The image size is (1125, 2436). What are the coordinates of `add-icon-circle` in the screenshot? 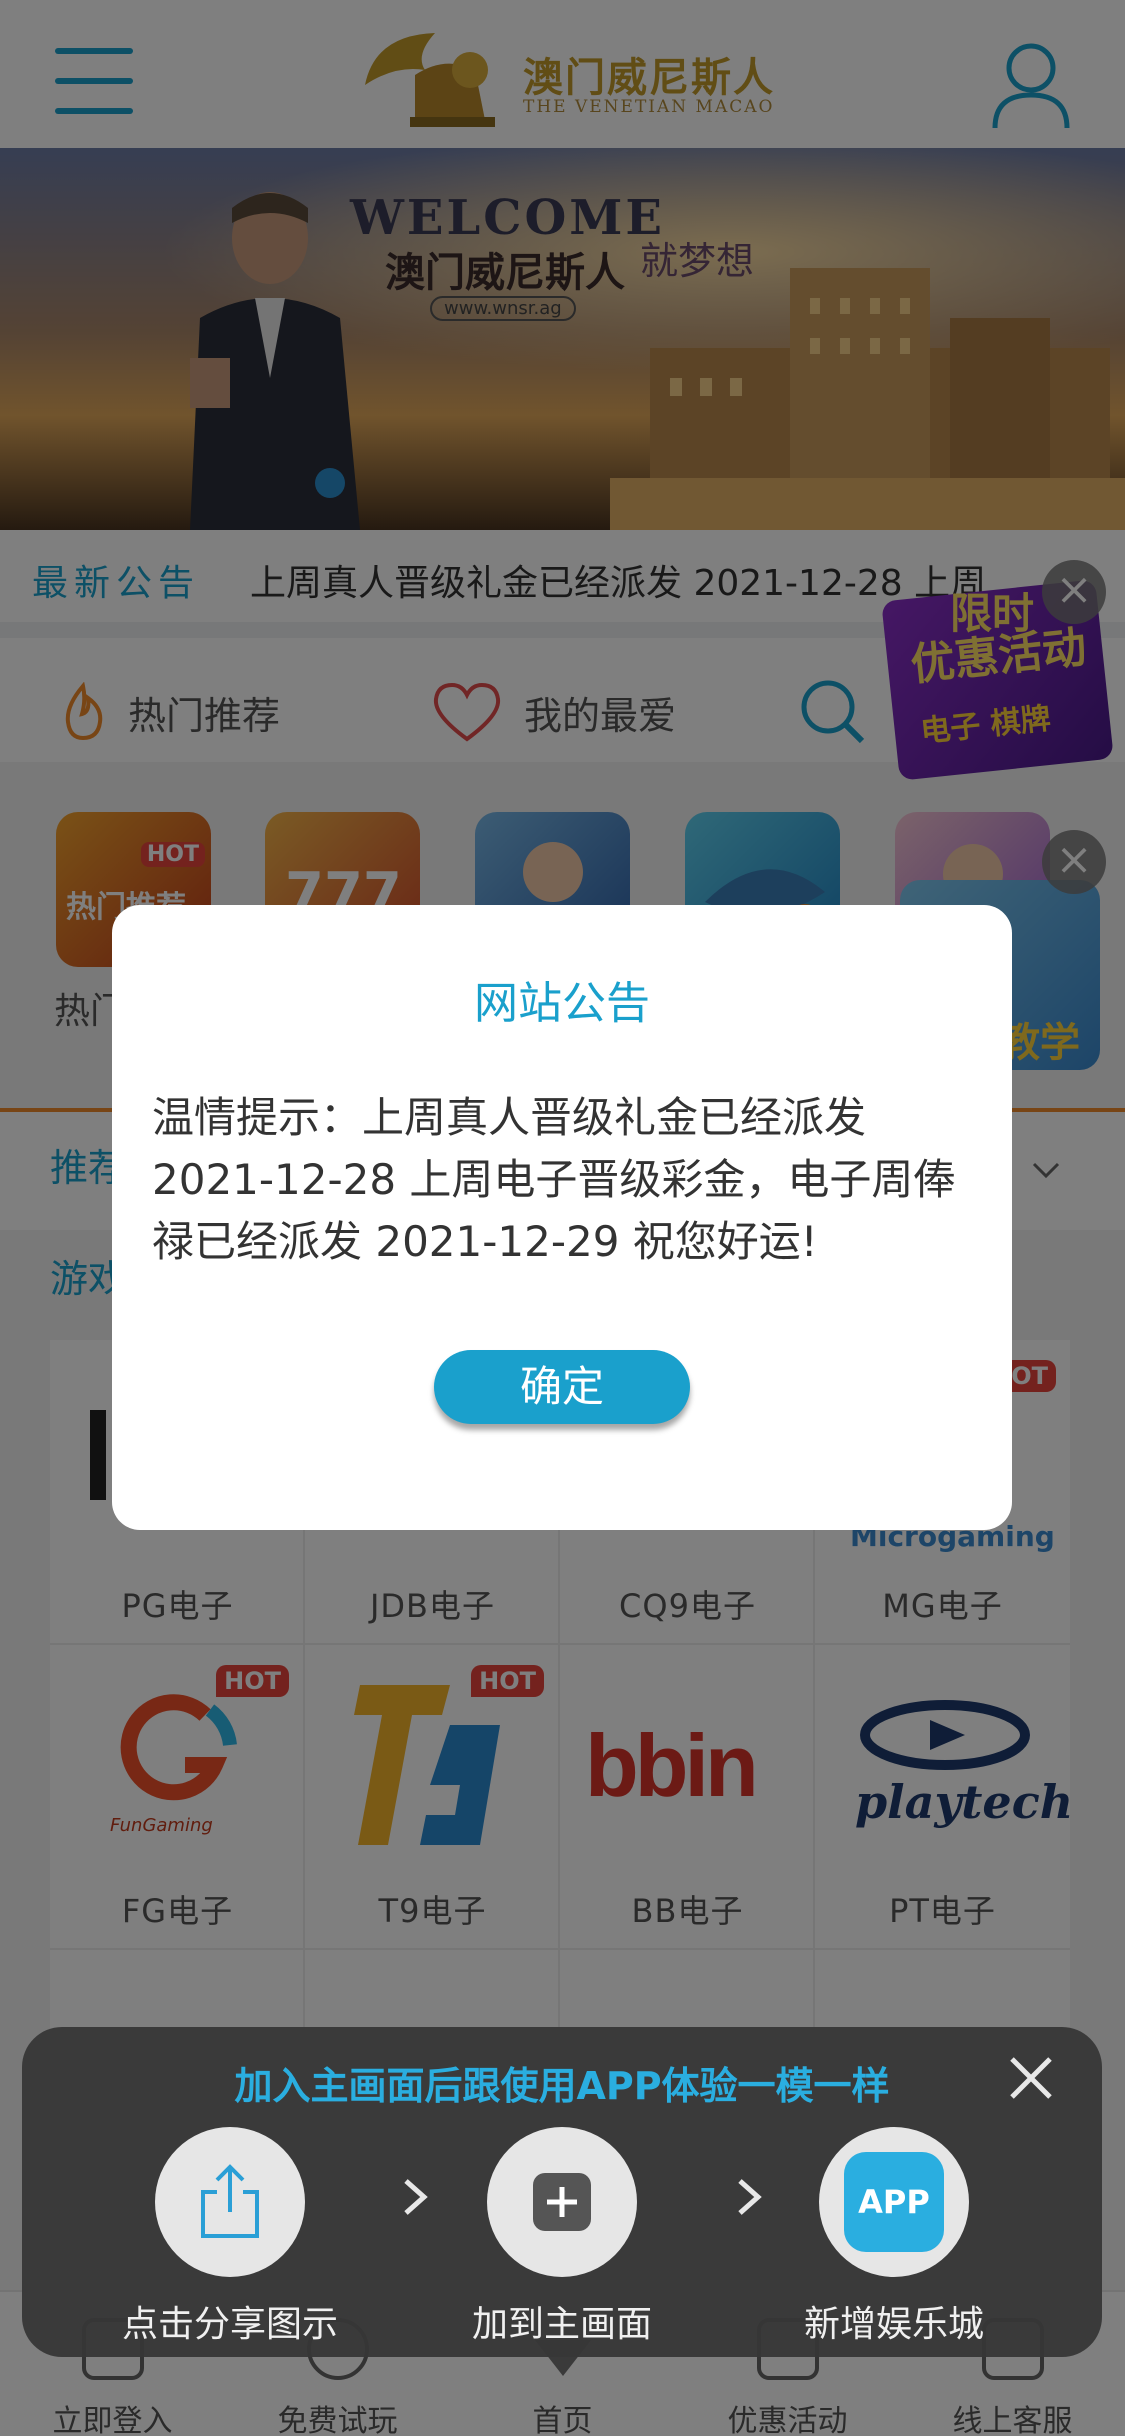 It's located at (562, 2202).